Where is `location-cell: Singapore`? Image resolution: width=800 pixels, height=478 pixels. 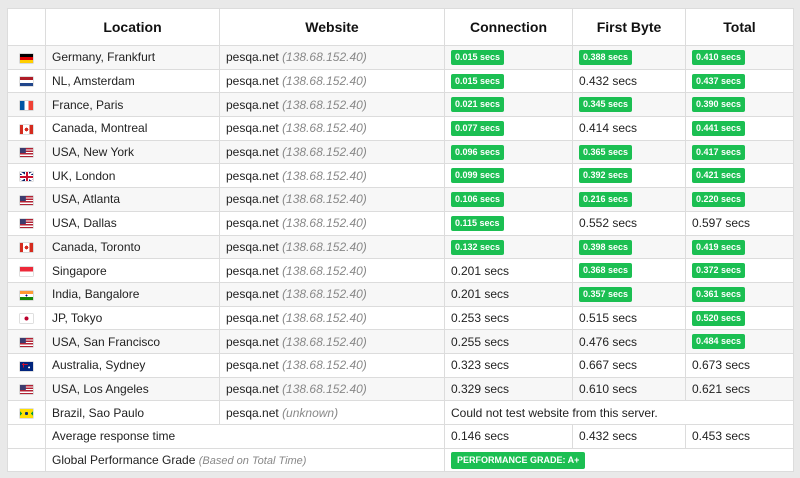 location-cell: Singapore is located at coordinates (132, 270).